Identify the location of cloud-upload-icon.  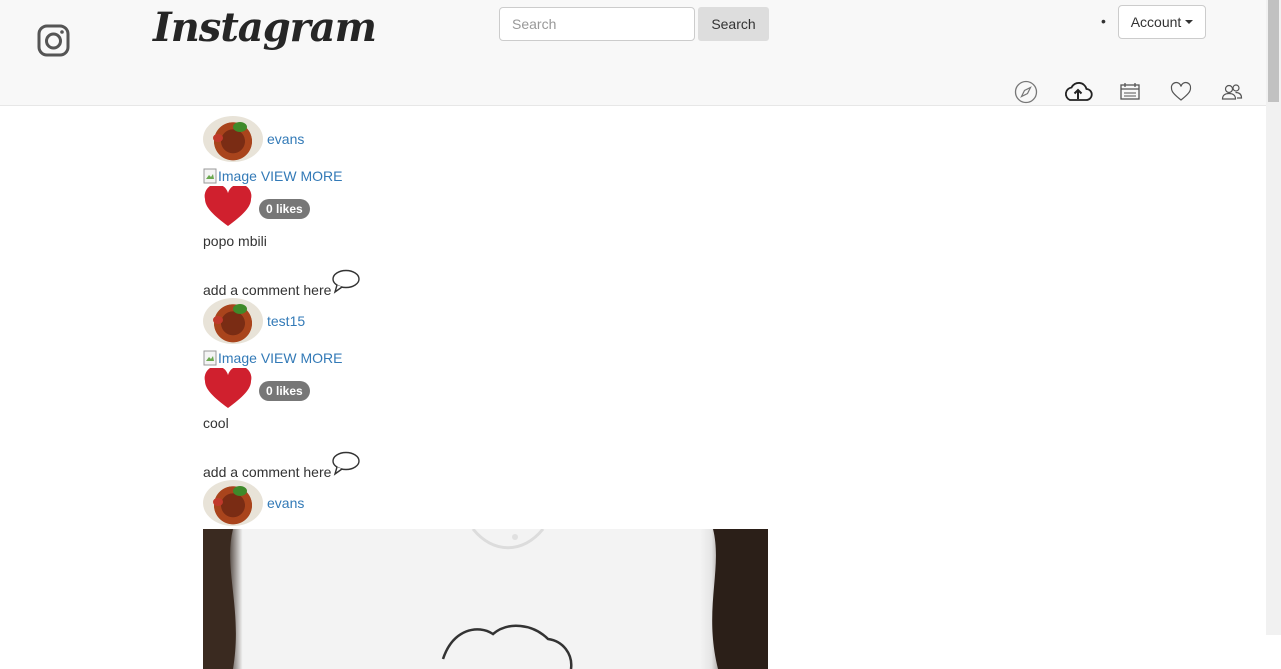
(1078, 92).